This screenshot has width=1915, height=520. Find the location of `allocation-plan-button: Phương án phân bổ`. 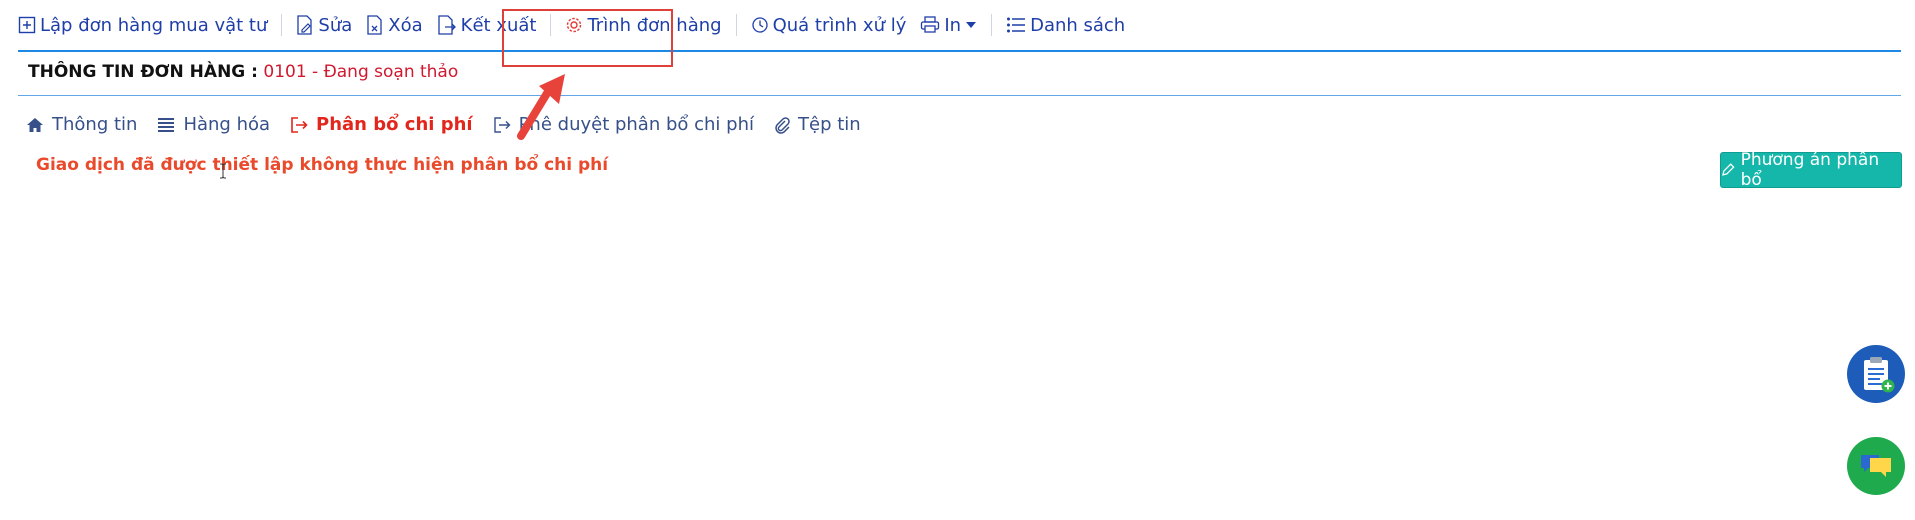

allocation-plan-button: Phương án phân bổ is located at coordinates (1811, 170).